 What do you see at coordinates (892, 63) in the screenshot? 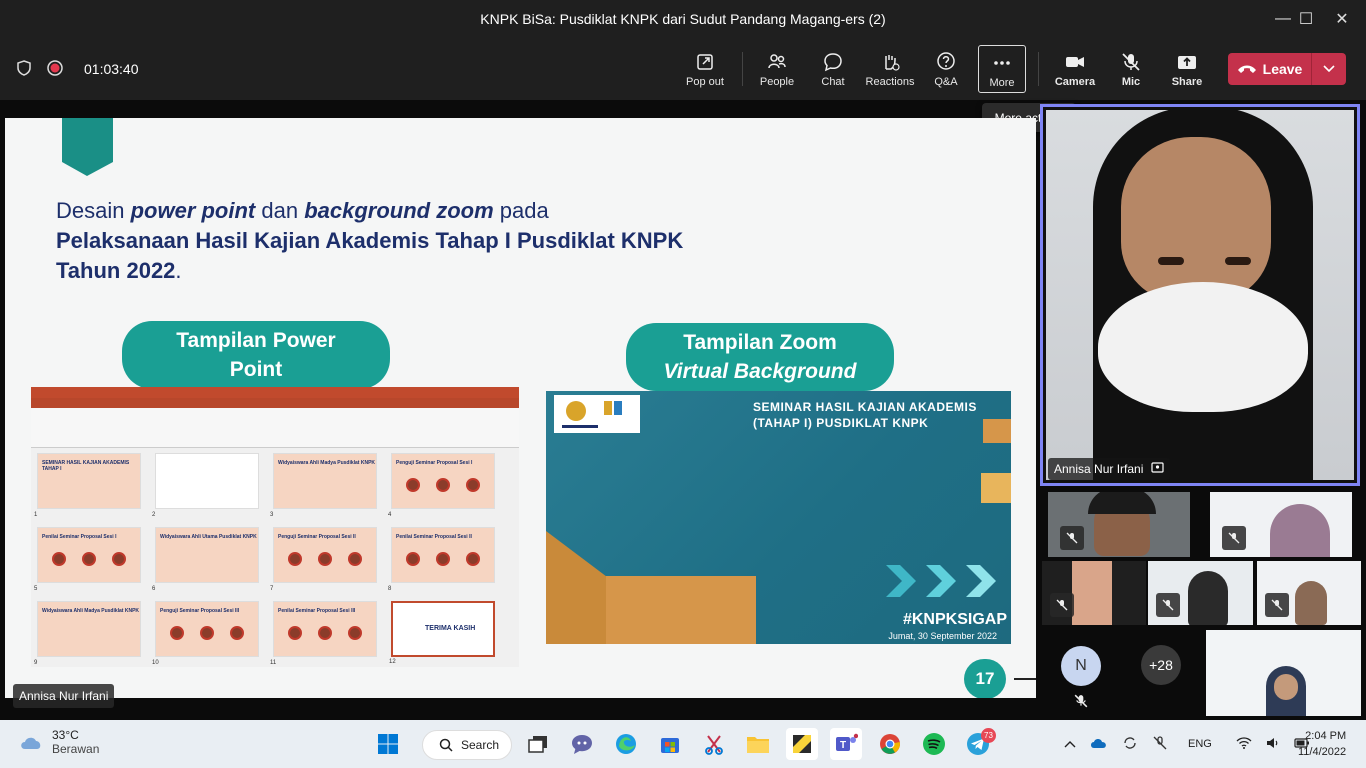
I see `reactions-icon` at bounding box center [892, 63].